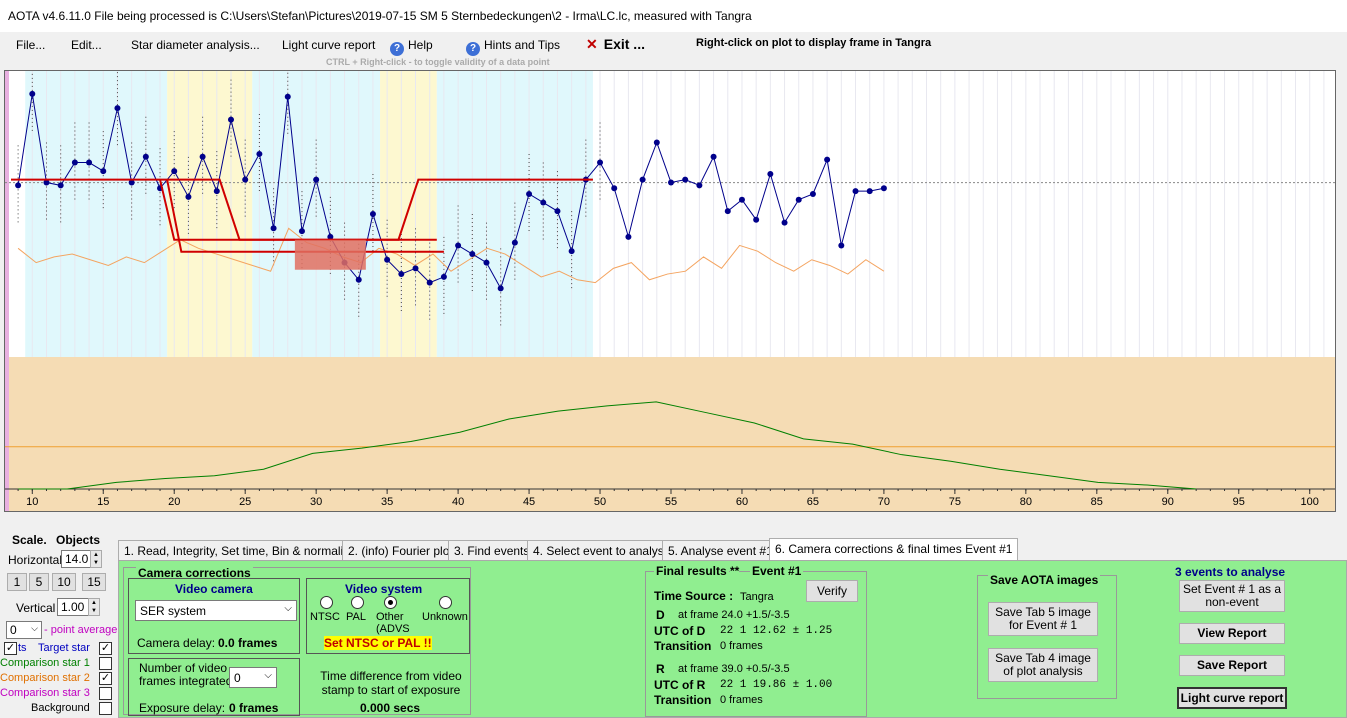  I want to click on tab-select-event: 4. Select event to analyse, so click(602, 550).